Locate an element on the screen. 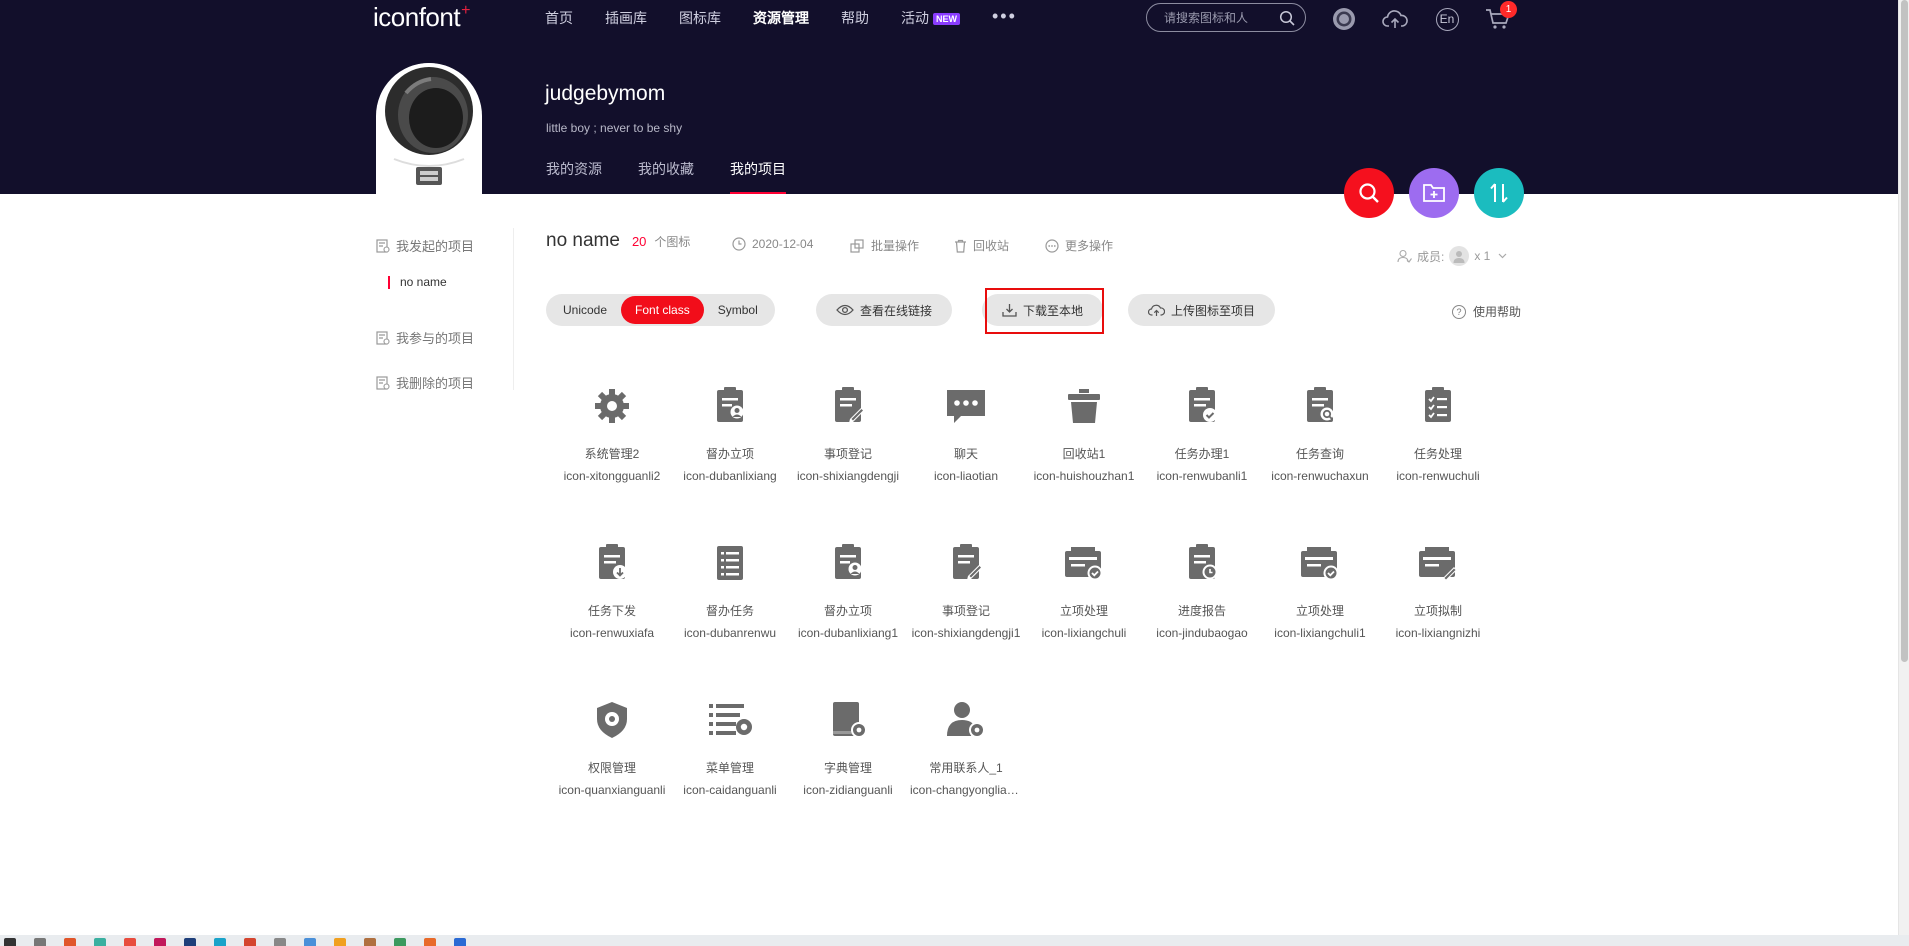  icon-name: 进度报告 is located at coordinates (1201, 611).